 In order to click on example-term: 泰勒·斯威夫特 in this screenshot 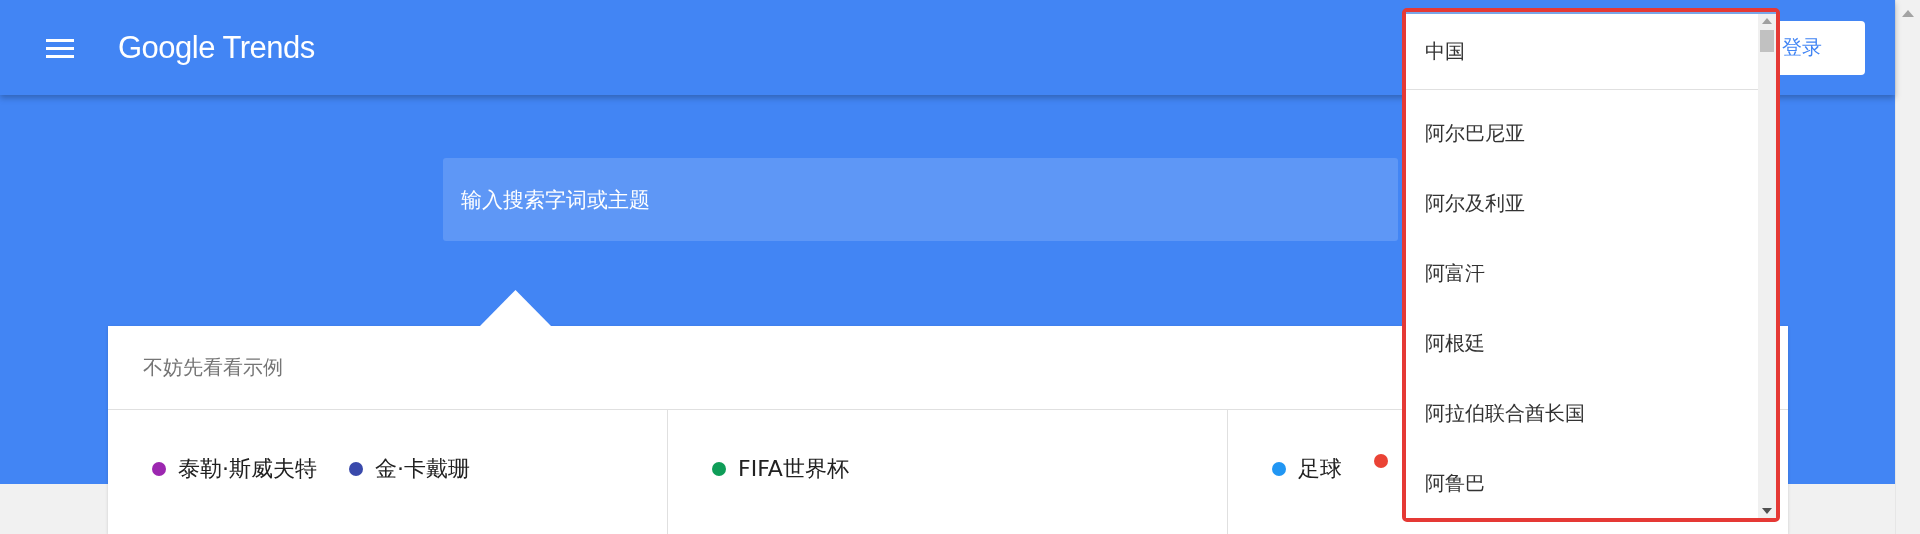, I will do `click(247, 469)`.